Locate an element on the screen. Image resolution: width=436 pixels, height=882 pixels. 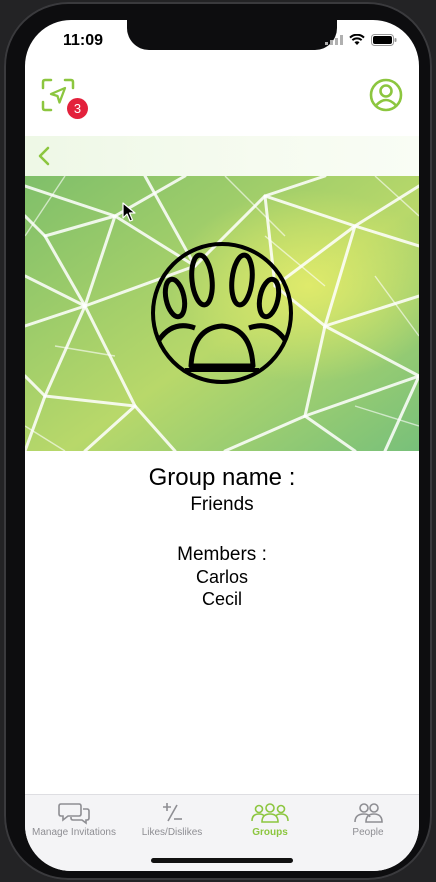
app-header: 3 is located at coordinates (222, 100).